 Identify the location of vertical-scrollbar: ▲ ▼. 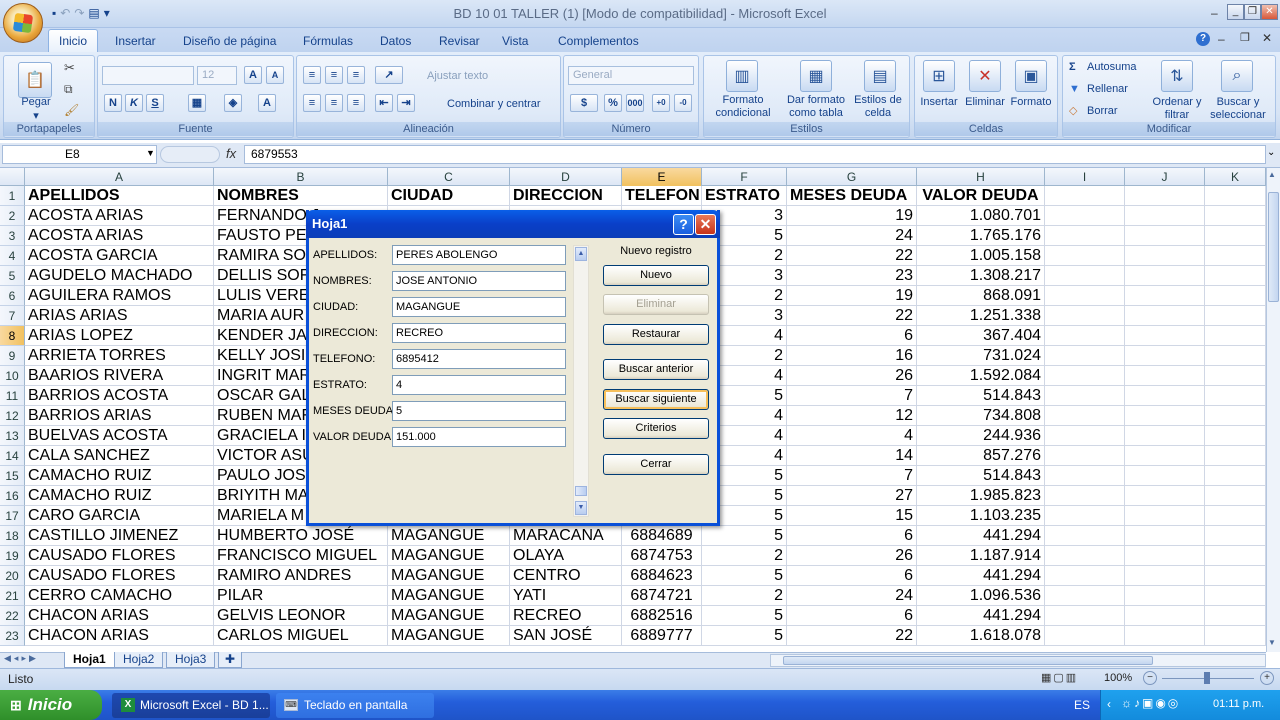
(1273, 410).